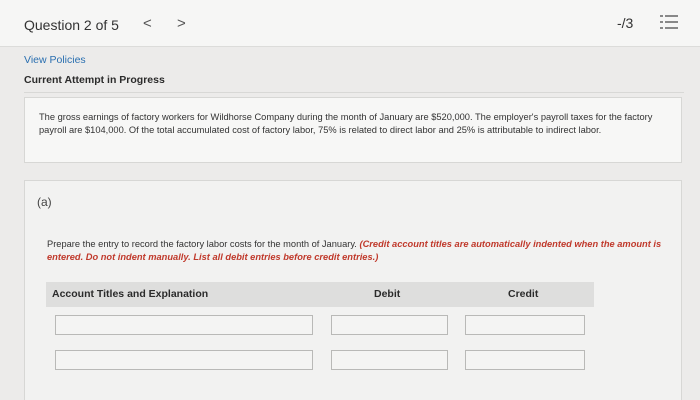 The image size is (700, 400). What do you see at coordinates (669, 22) in the screenshot?
I see `list-icon` at bounding box center [669, 22].